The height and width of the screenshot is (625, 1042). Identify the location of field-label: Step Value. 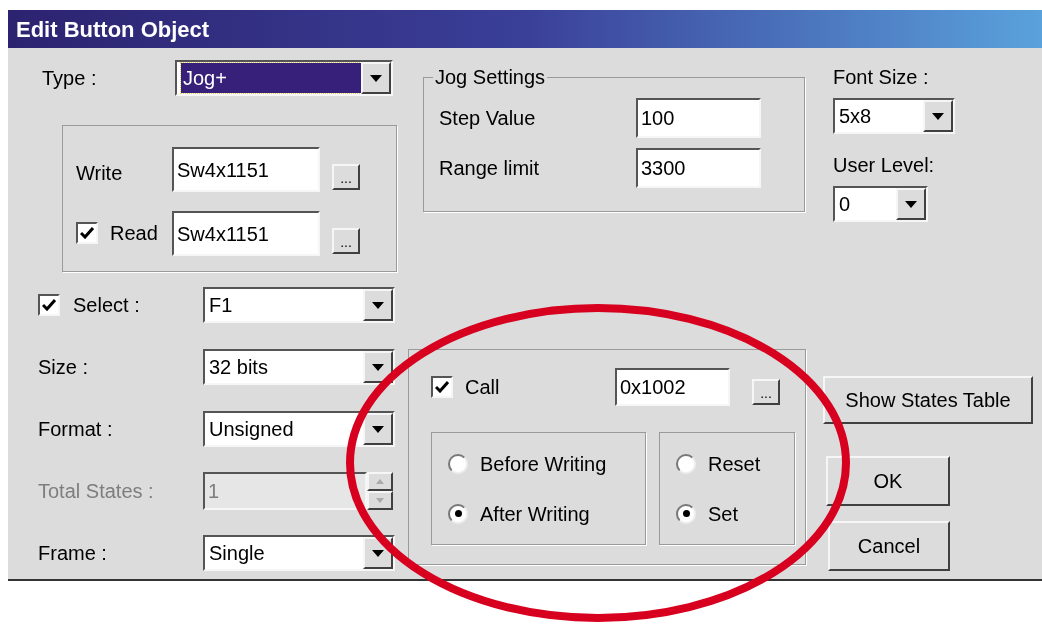
(488, 118).